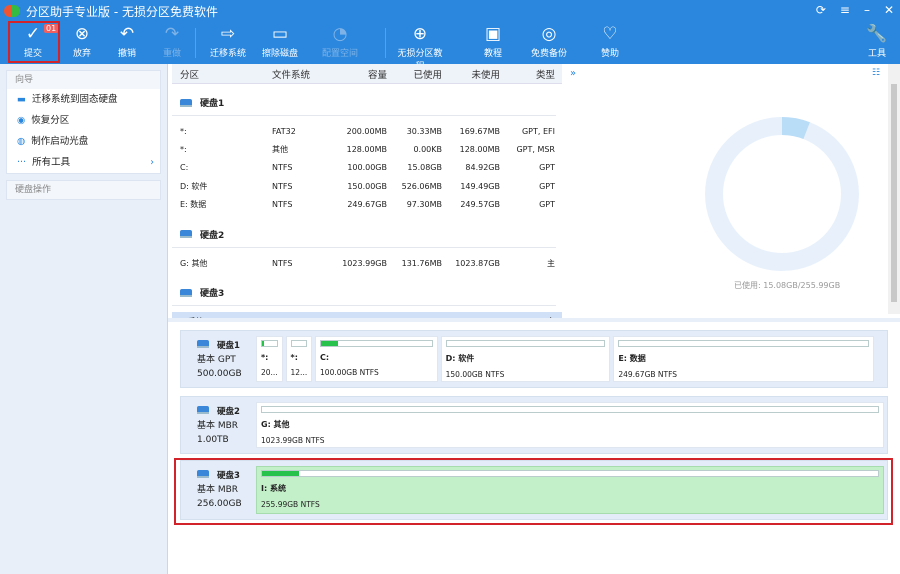 The width and height of the screenshot is (900, 574). Describe the element at coordinates (845, 10) in the screenshot. I see `menu-icon: ≡` at that location.